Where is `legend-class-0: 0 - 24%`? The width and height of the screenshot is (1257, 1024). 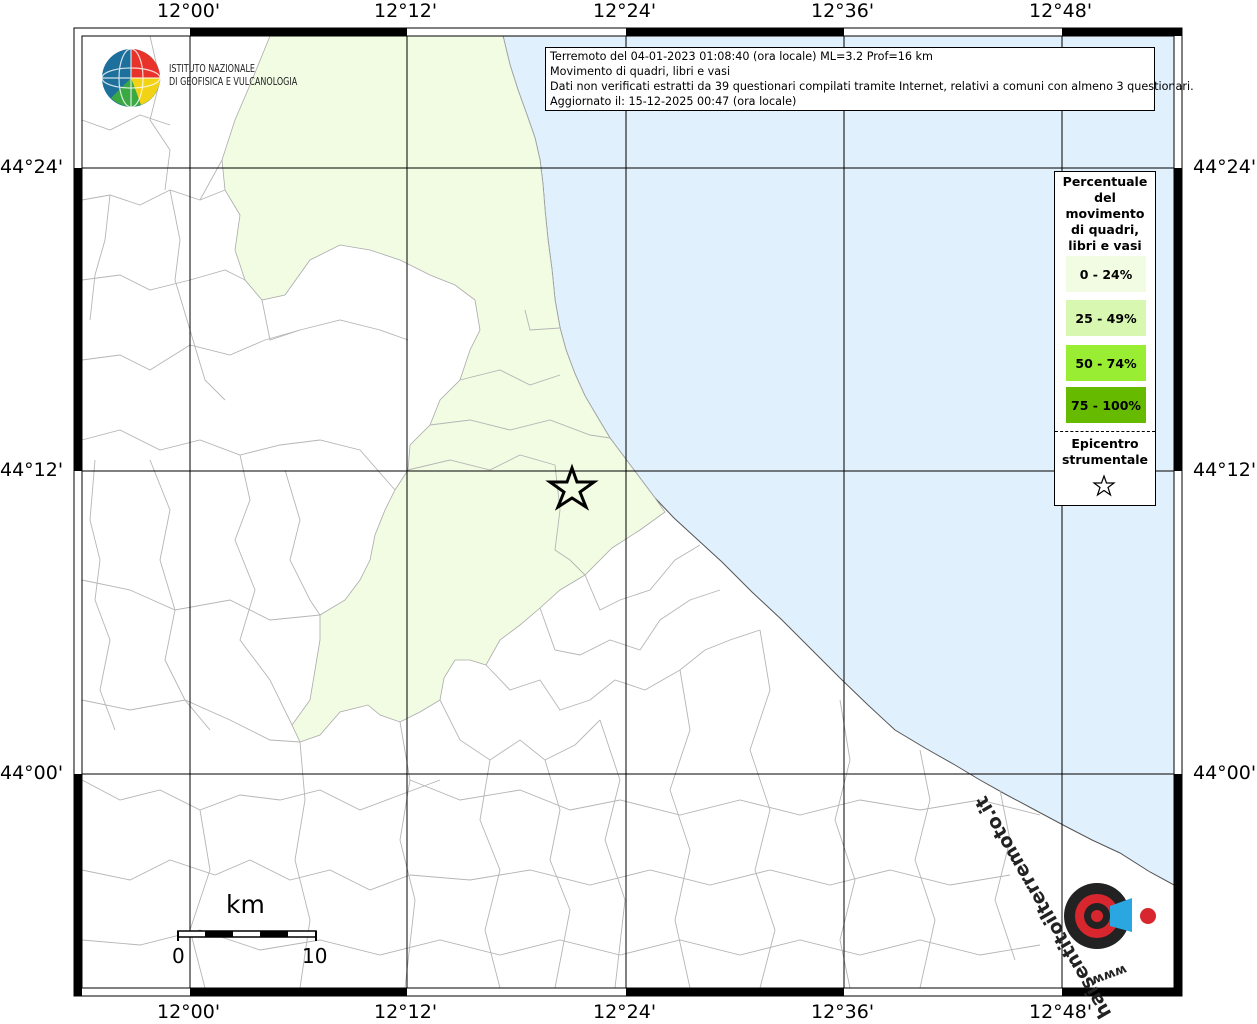 legend-class-0: 0 - 24% is located at coordinates (1106, 274).